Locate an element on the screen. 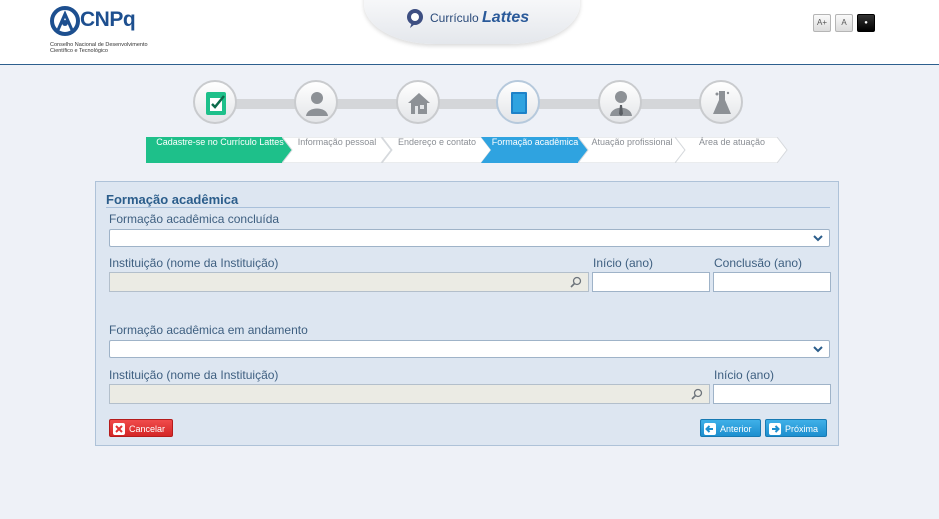  panel-title-divider is located at coordinates (468, 207).